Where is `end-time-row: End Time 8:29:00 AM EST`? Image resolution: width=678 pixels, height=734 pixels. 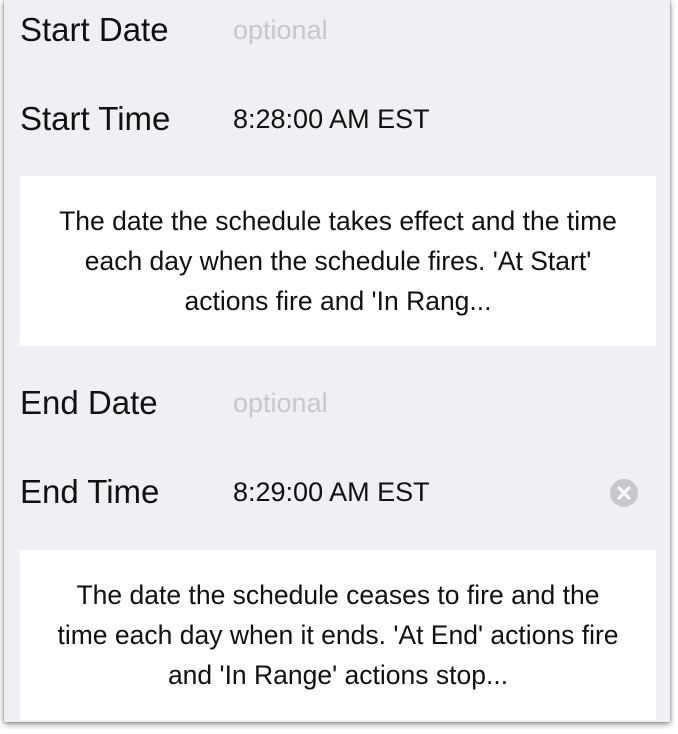
end-time-row: End Time 8:29:00 AM EST is located at coordinates (337, 492).